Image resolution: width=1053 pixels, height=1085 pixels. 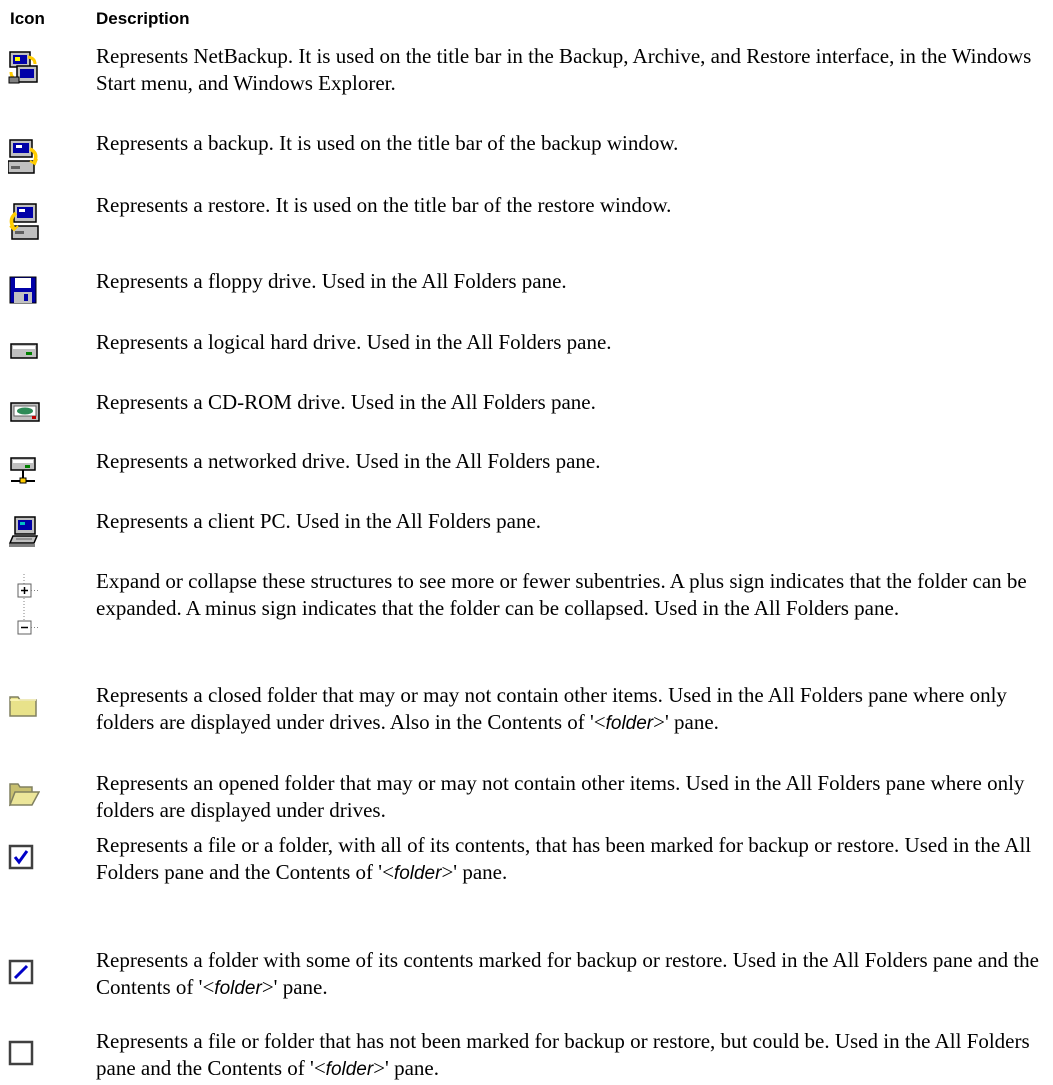 I want to click on closed-folder-icon, so click(x=28, y=712).